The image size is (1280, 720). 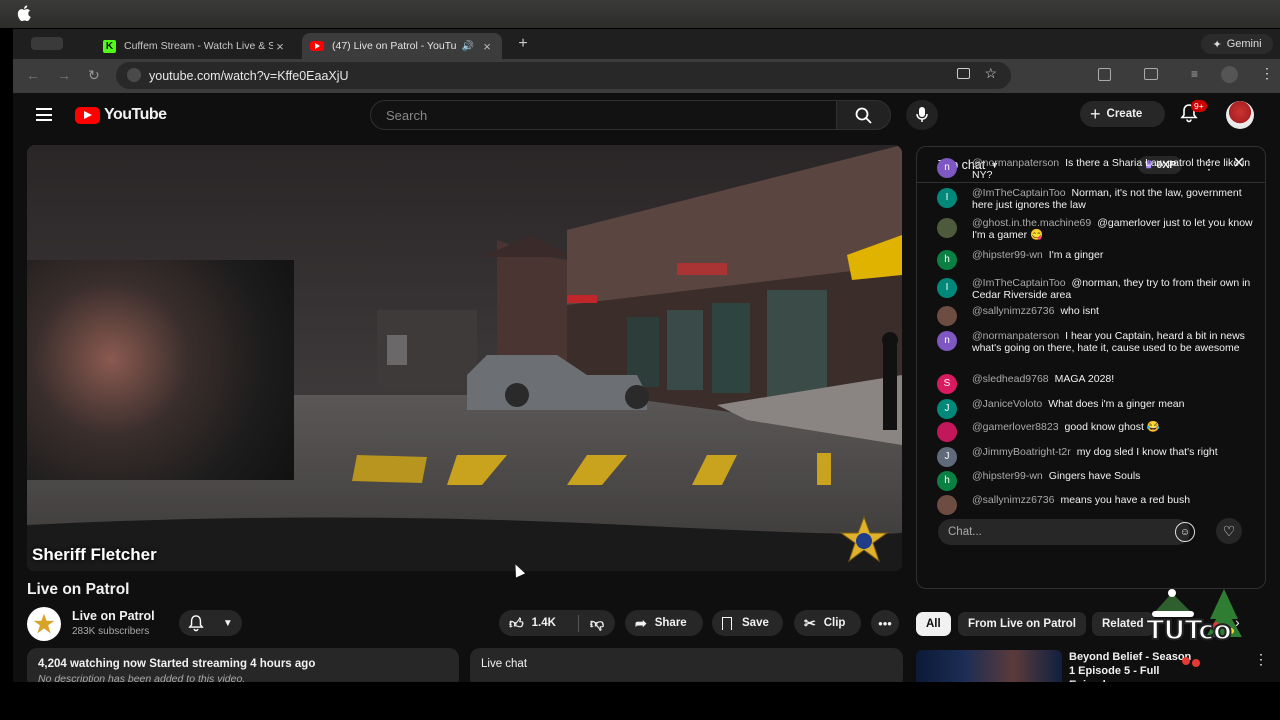 What do you see at coordinates (1010, 379) in the screenshot?
I see `chat-author-name: @sledhead9768` at bounding box center [1010, 379].